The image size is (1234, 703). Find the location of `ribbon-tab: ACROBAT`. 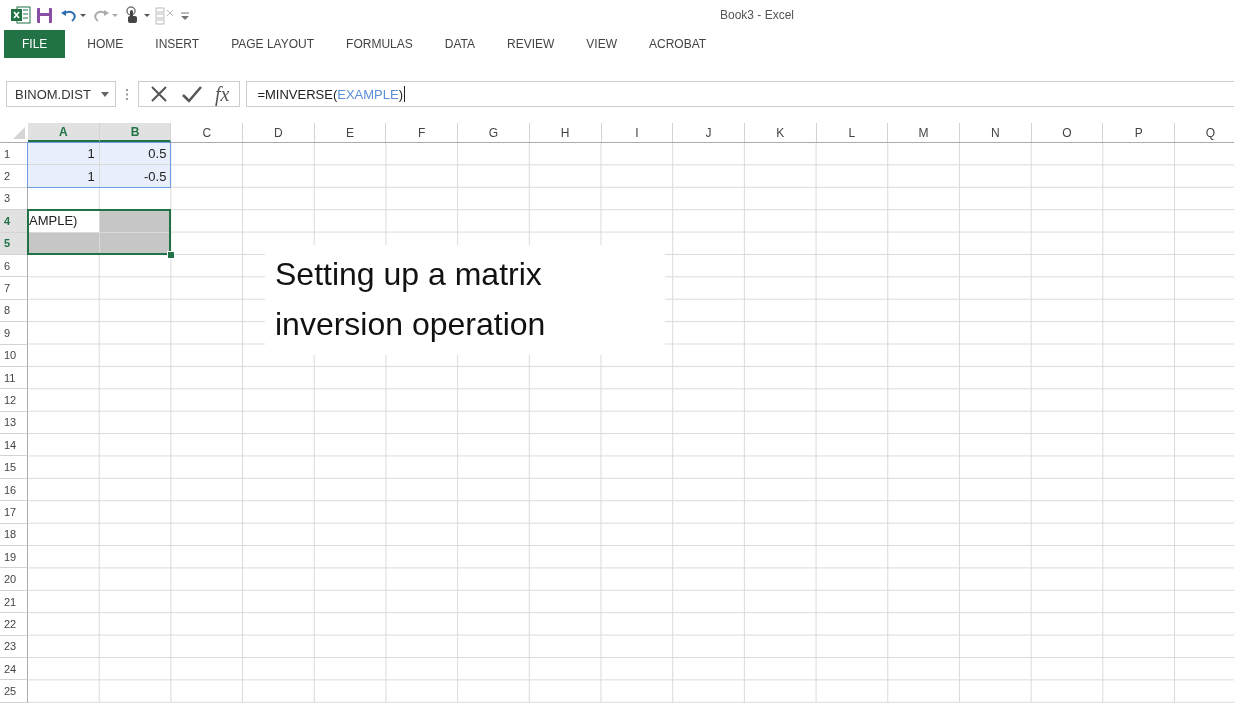

ribbon-tab: ACROBAT is located at coordinates (678, 44).